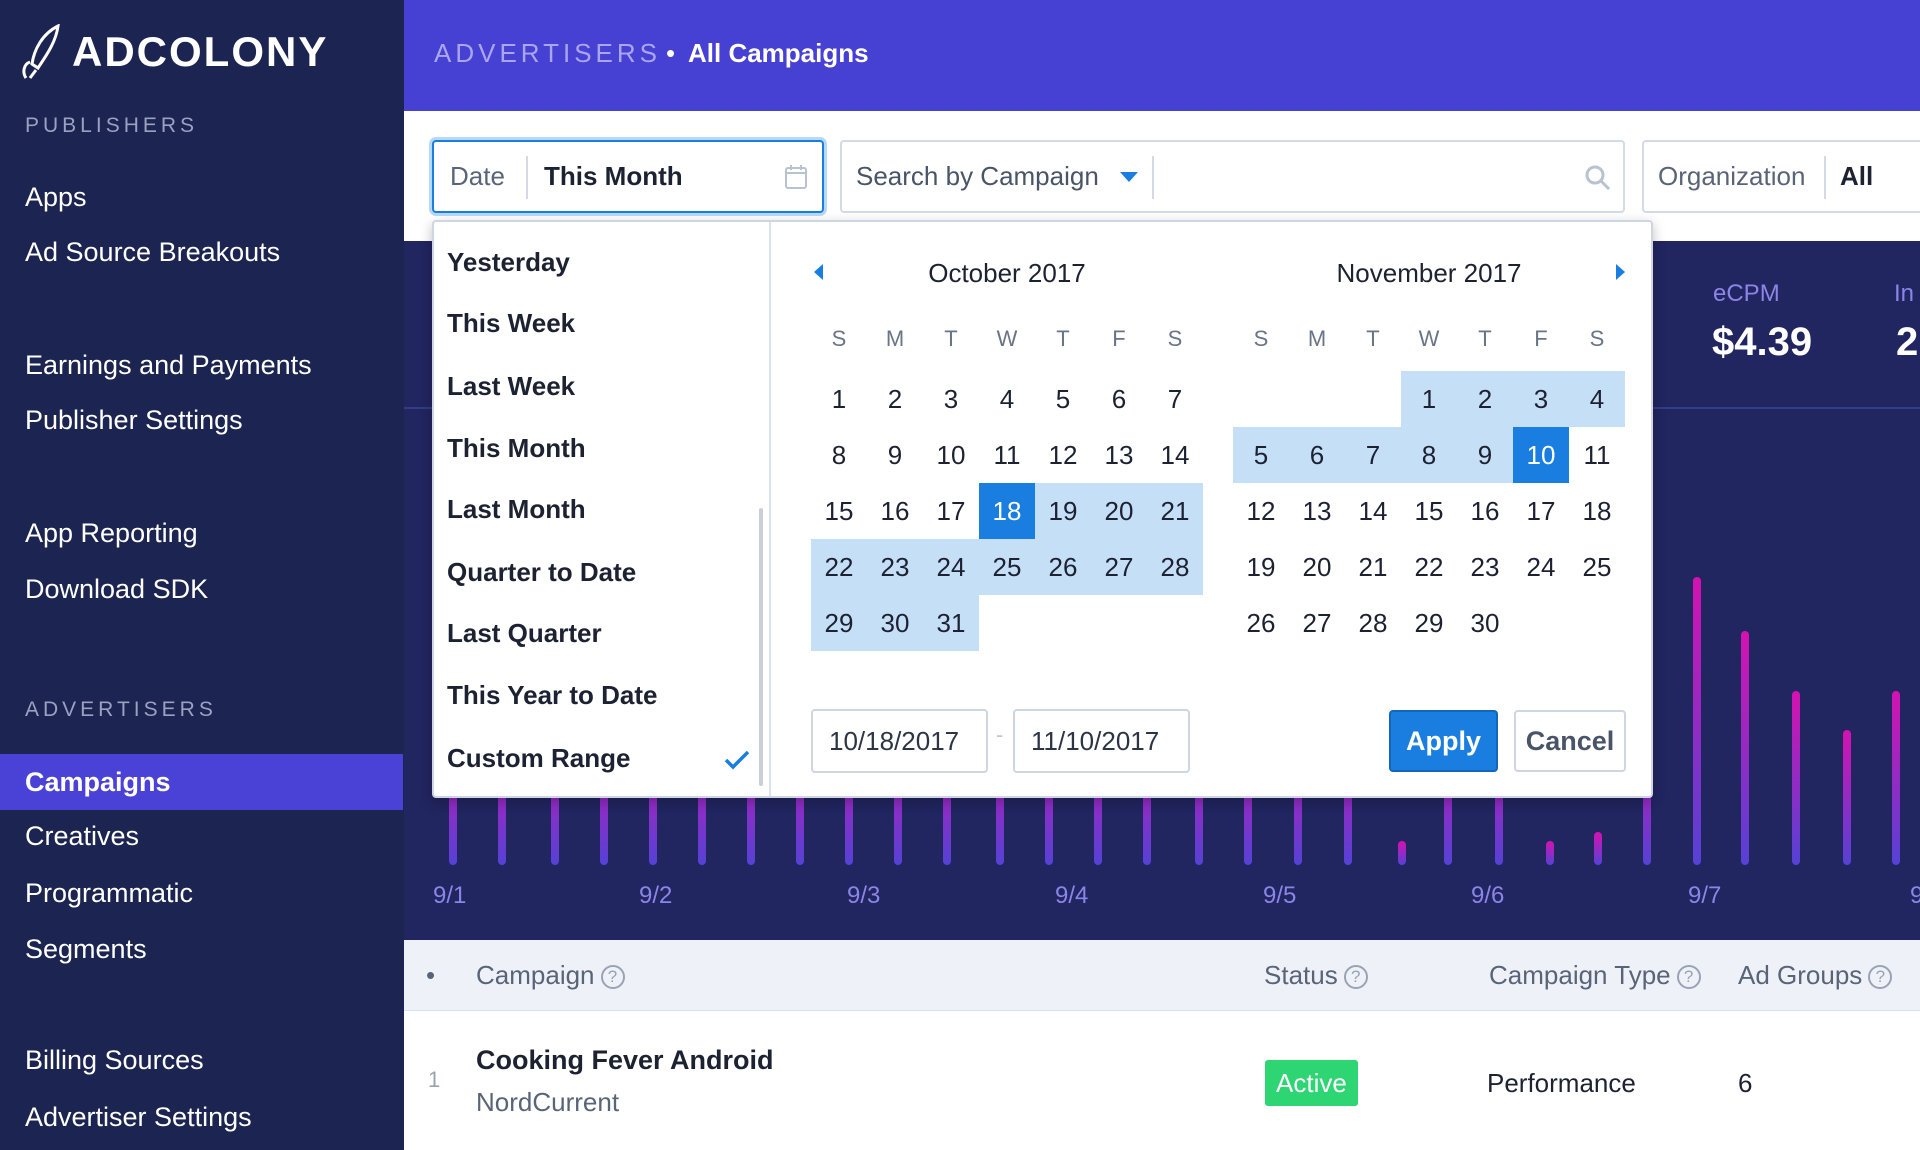 The width and height of the screenshot is (1920, 1150). Describe the element at coordinates (508, 262) in the screenshot. I see `preset-option: Yesterday` at that location.